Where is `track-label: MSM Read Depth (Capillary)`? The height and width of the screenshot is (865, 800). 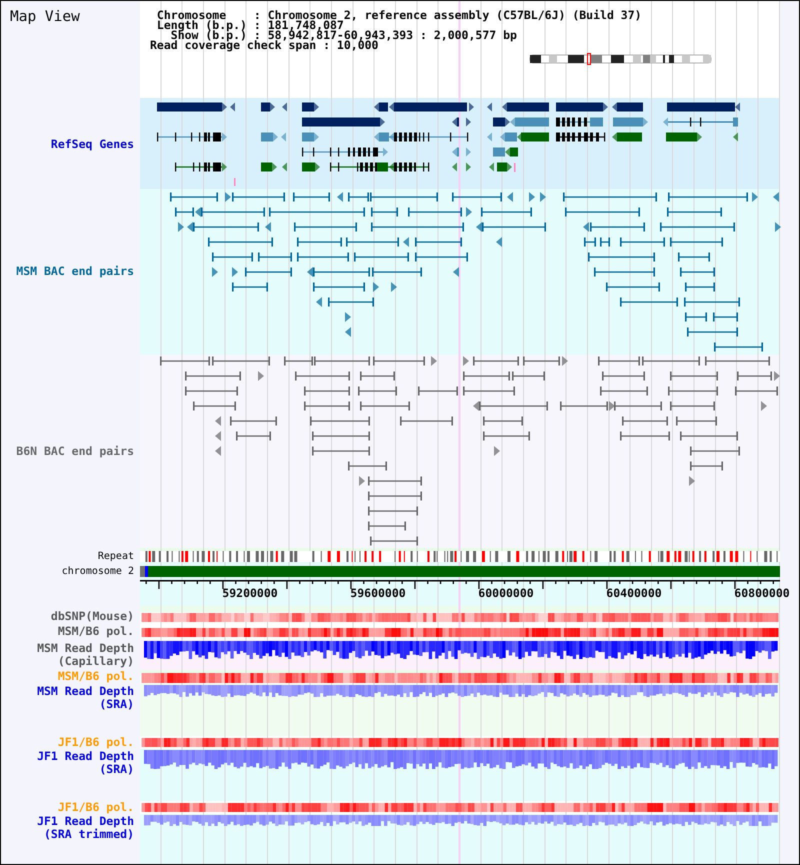 track-label: MSM Read Depth (Capillary) is located at coordinates (85, 655).